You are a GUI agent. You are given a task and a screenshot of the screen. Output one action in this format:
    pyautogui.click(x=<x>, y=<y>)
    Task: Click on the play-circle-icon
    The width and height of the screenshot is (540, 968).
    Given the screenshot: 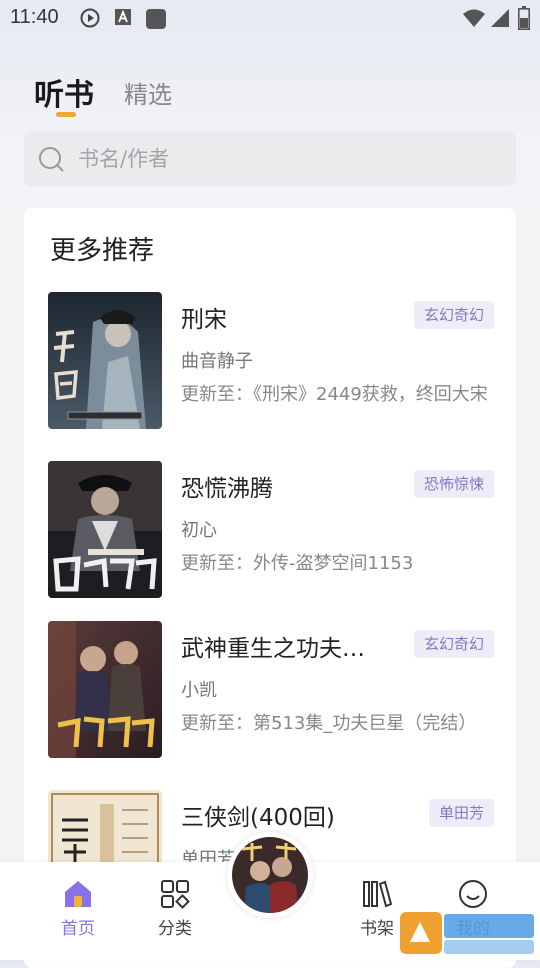 What is the action you would take?
    pyautogui.click(x=90, y=20)
    